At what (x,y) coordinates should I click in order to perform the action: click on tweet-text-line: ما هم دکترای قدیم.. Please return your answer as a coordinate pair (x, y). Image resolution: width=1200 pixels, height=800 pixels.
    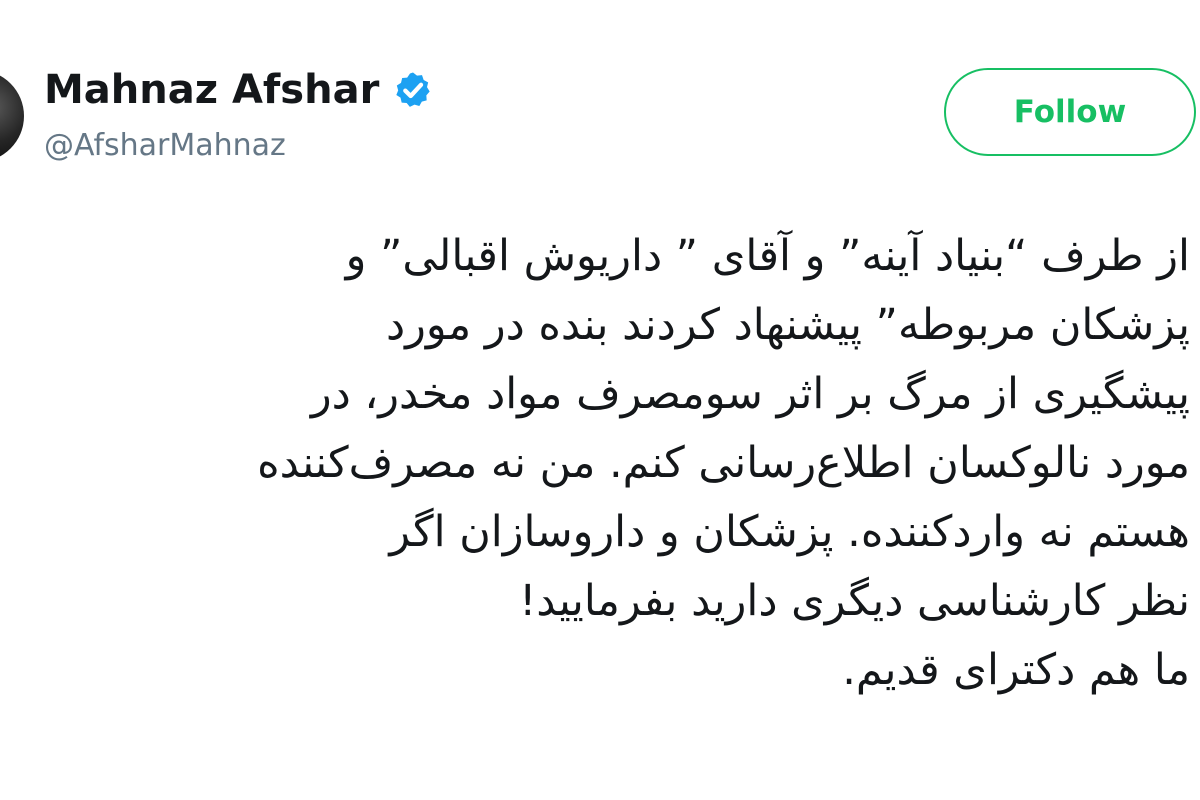
    Looking at the image, I should click on (1016, 670).